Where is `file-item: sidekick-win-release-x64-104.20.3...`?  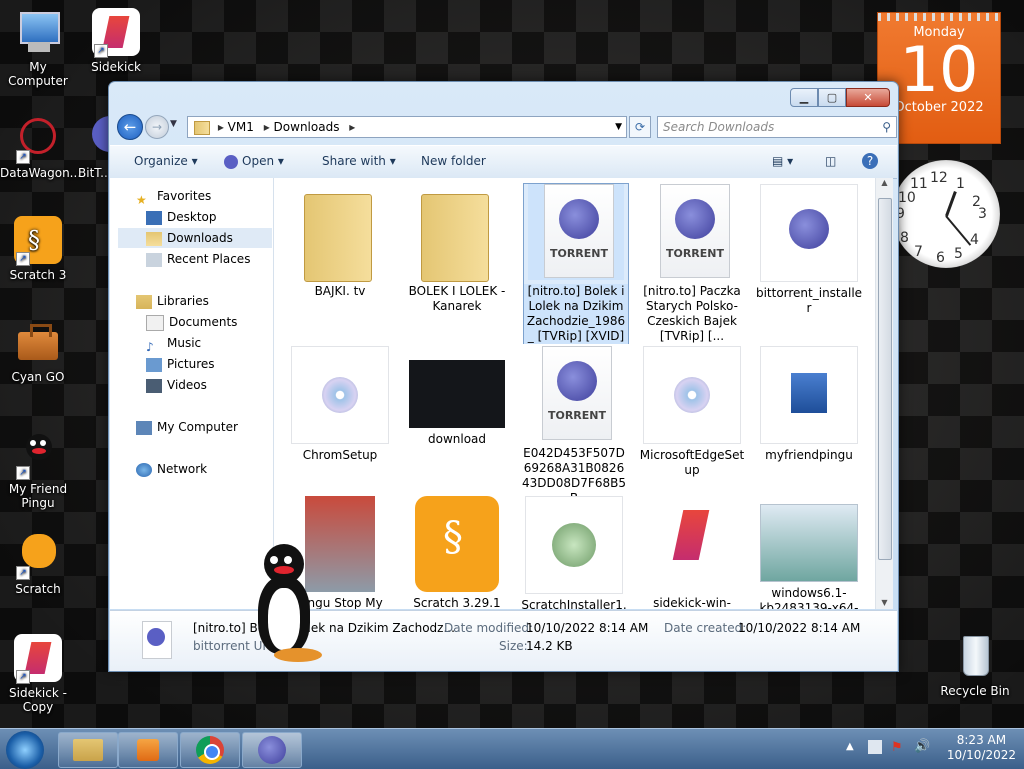 file-item: sidekick-win-release-x64-104.20.3... is located at coordinates (692, 552).